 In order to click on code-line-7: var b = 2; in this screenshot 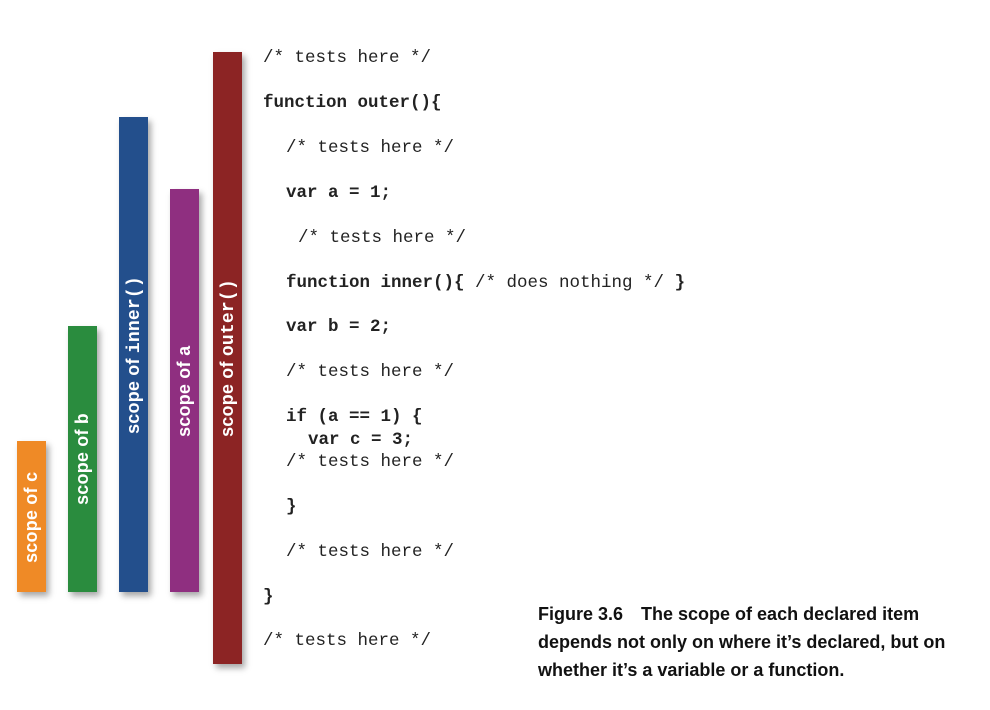, I will do `click(339, 327)`.